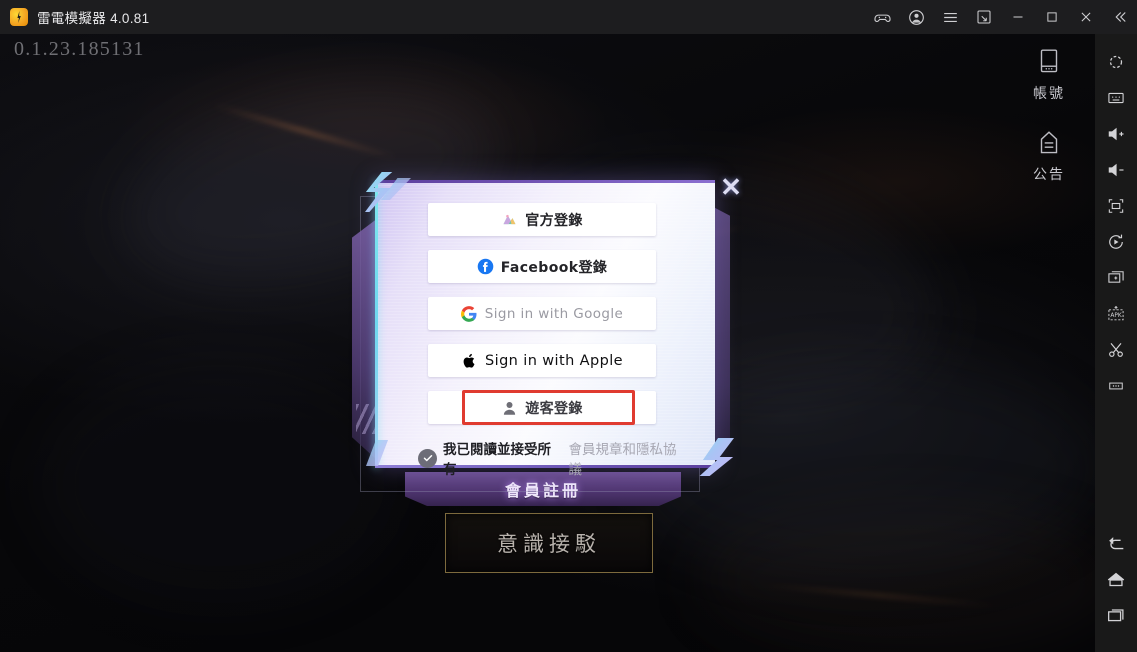 Image resolution: width=1137 pixels, height=652 pixels. Describe the element at coordinates (1116, 386) in the screenshot. I see `more-options-icon` at that location.